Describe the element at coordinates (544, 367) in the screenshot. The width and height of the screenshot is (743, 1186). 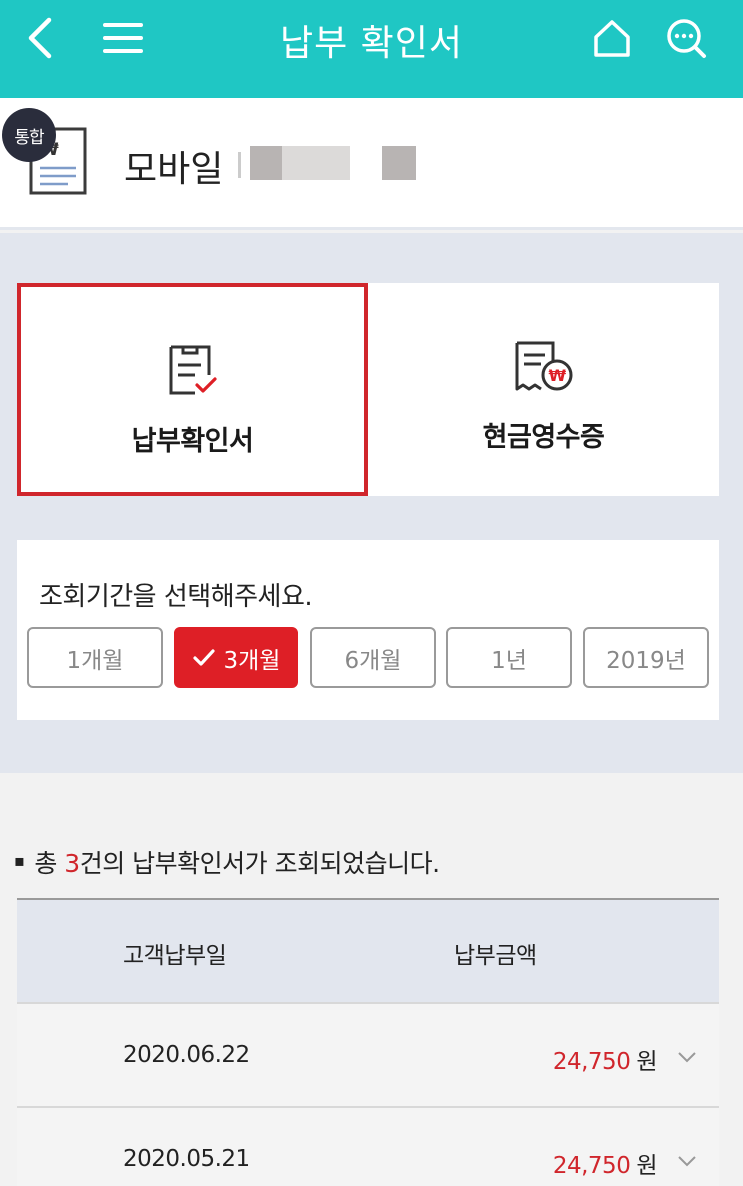
I see `receipt-won-icon: ₩` at that location.